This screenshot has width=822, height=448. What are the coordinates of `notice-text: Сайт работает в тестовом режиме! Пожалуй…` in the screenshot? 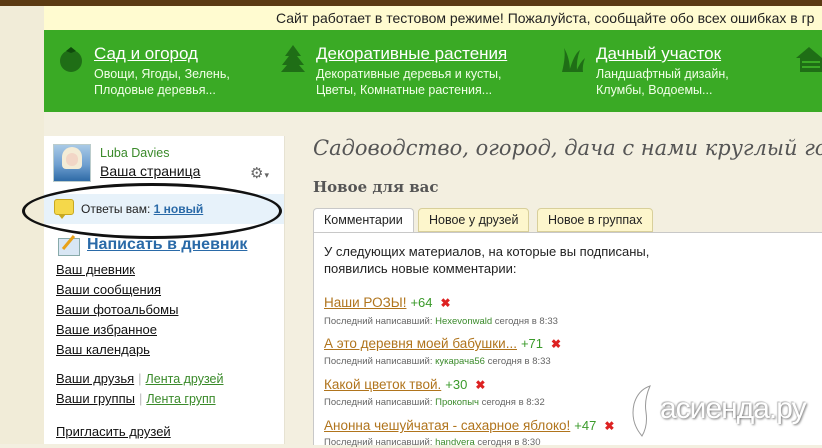 It's located at (545, 18).